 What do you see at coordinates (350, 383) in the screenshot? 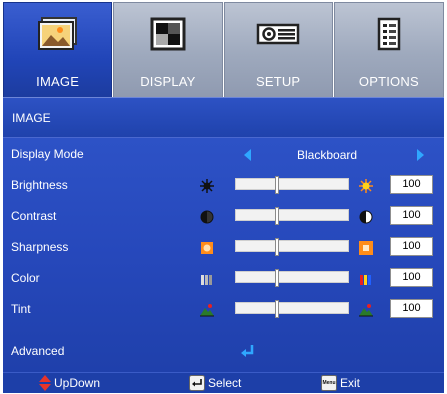
I see `footer-exit-text: Exit` at bounding box center [350, 383].